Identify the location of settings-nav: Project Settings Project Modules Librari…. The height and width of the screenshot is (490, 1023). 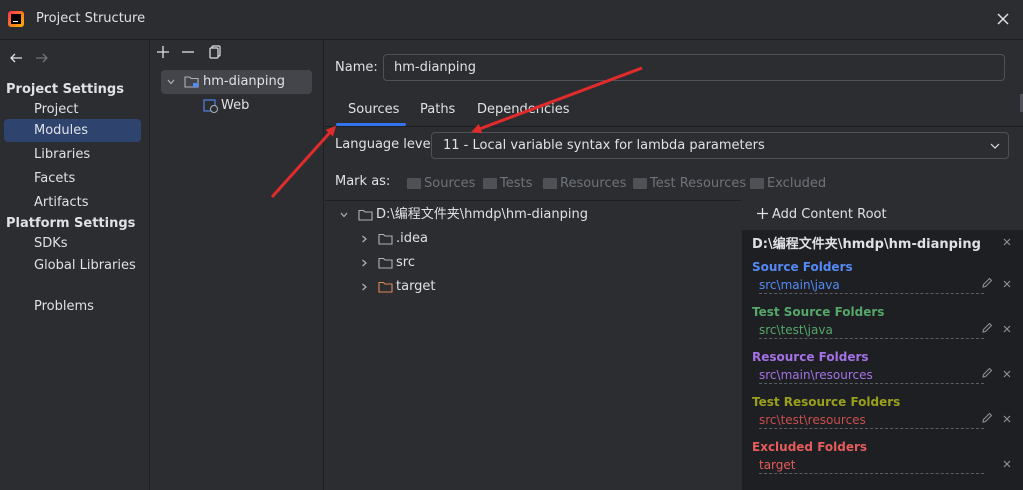
(75, 265).